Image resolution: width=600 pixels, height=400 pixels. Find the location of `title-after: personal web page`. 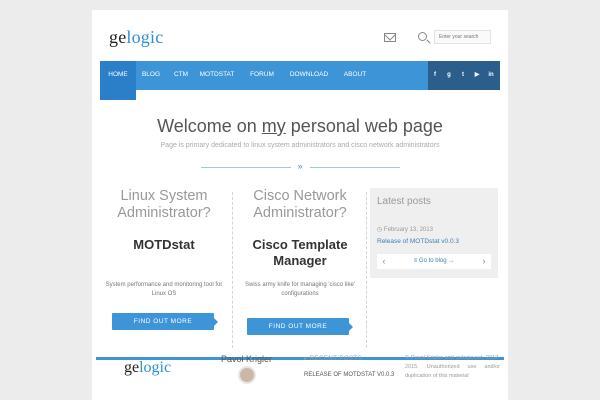

title-after: personal web page is located at coordinates (364, 126).